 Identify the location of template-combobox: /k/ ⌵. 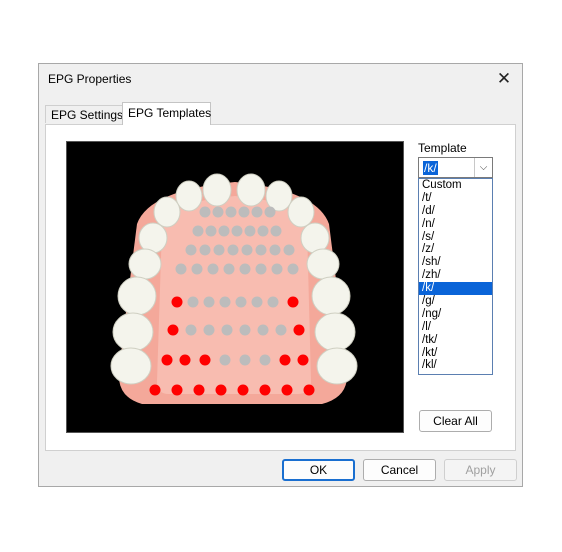
(455, 167).